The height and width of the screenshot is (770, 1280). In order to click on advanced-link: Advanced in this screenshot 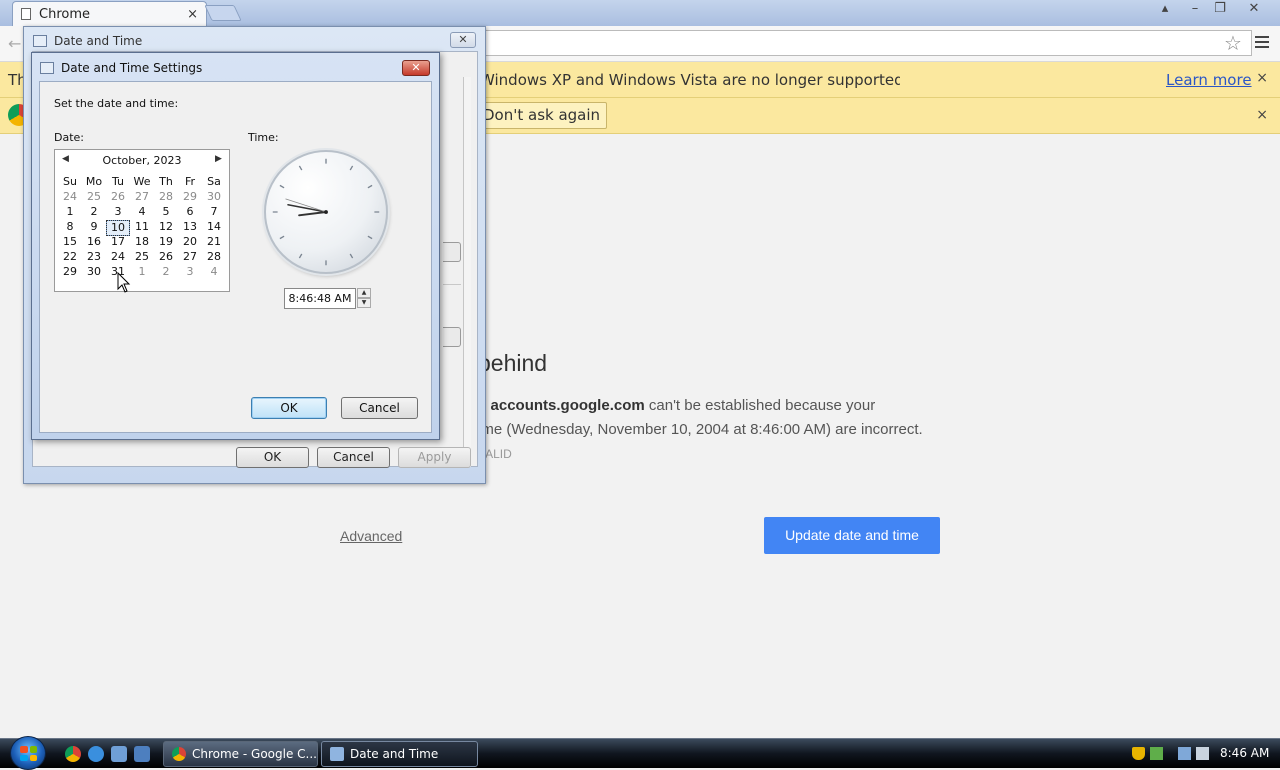, I will do `click(371, 536)`.